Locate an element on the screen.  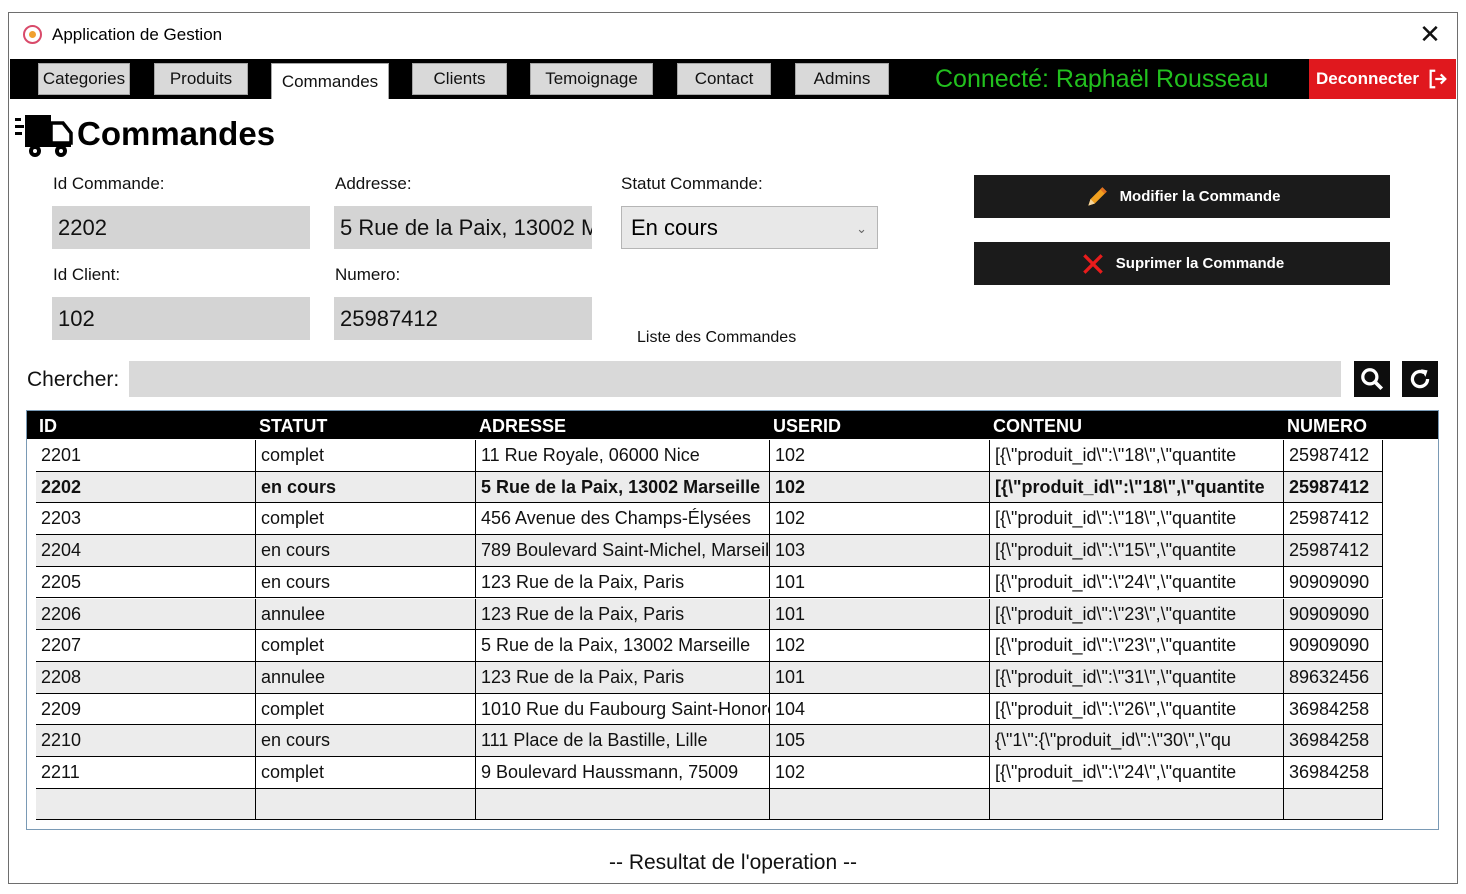
table-cell: 2203 is located at coordinates (146, 519).